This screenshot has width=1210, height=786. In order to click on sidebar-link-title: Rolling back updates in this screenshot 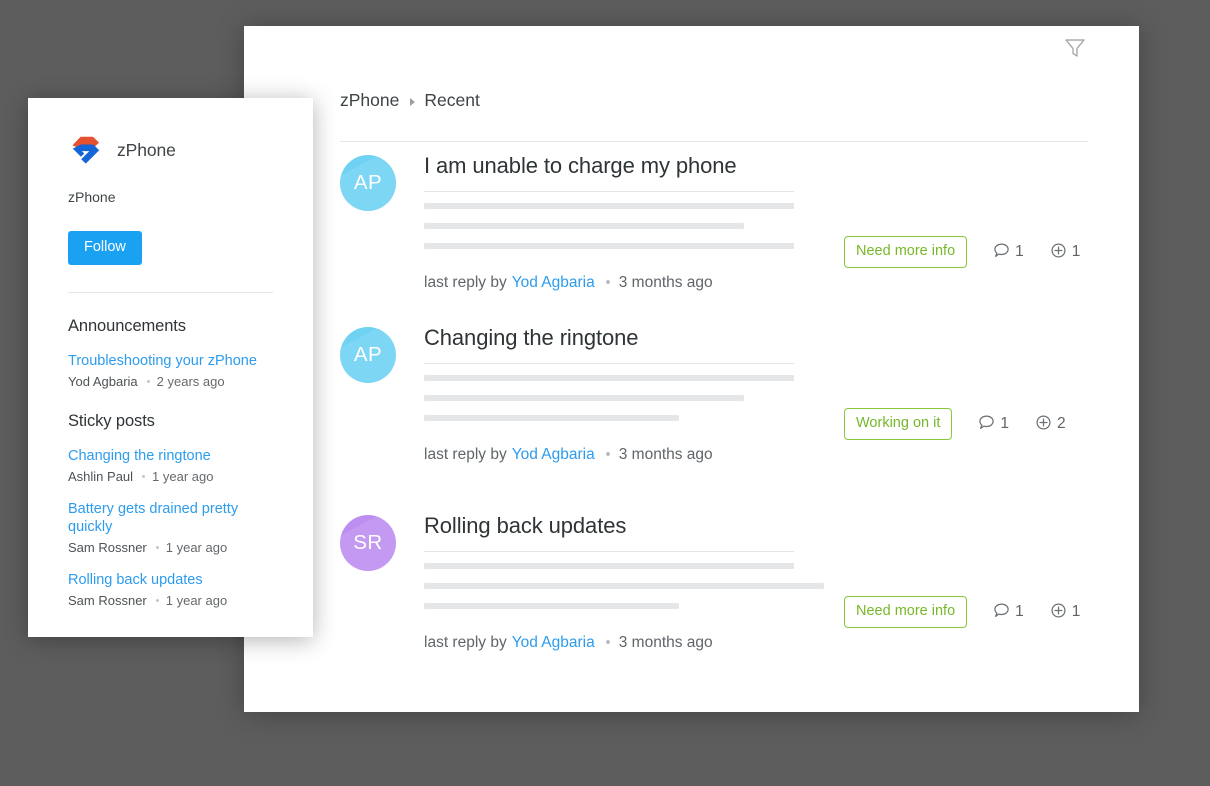, I will do `click(135, 580)`.